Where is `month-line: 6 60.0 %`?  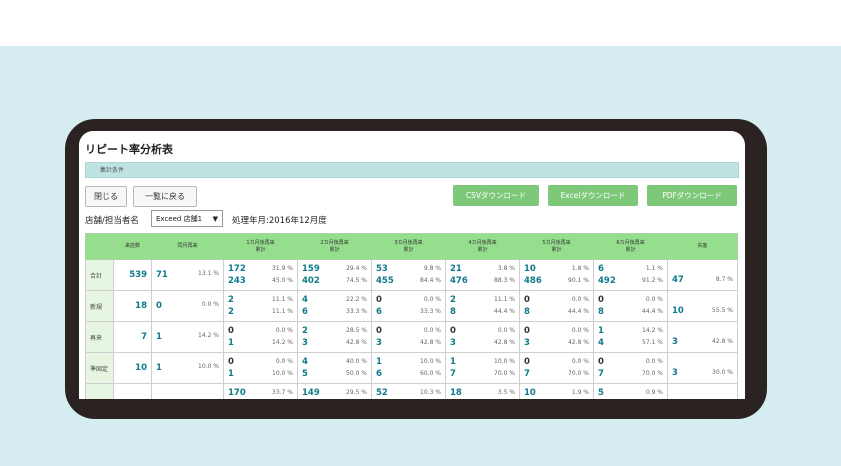 month-line: 6 60.0 % is located at coordinates (408, 374).